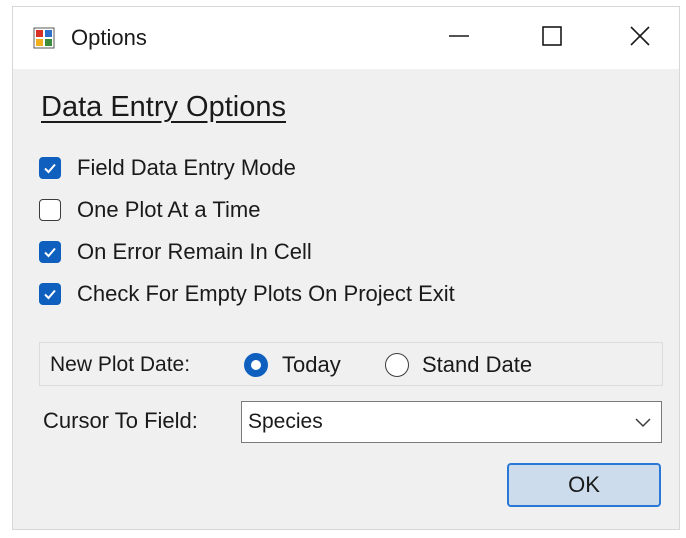 This screenshot has width=686, height=538. Describe the element at coordinates (169, 209) in the screenshot. I see `checkbox-label: One Plot At a Time` at that location.